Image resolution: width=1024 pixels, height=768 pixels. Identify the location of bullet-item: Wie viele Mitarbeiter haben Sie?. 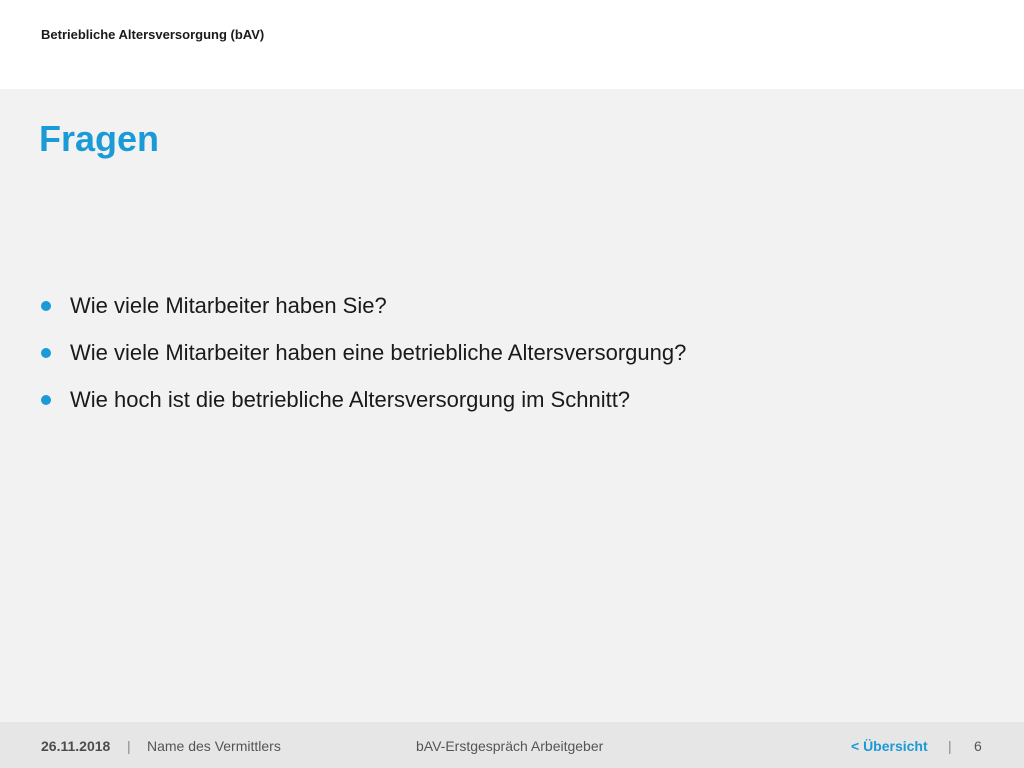
(363, 313).